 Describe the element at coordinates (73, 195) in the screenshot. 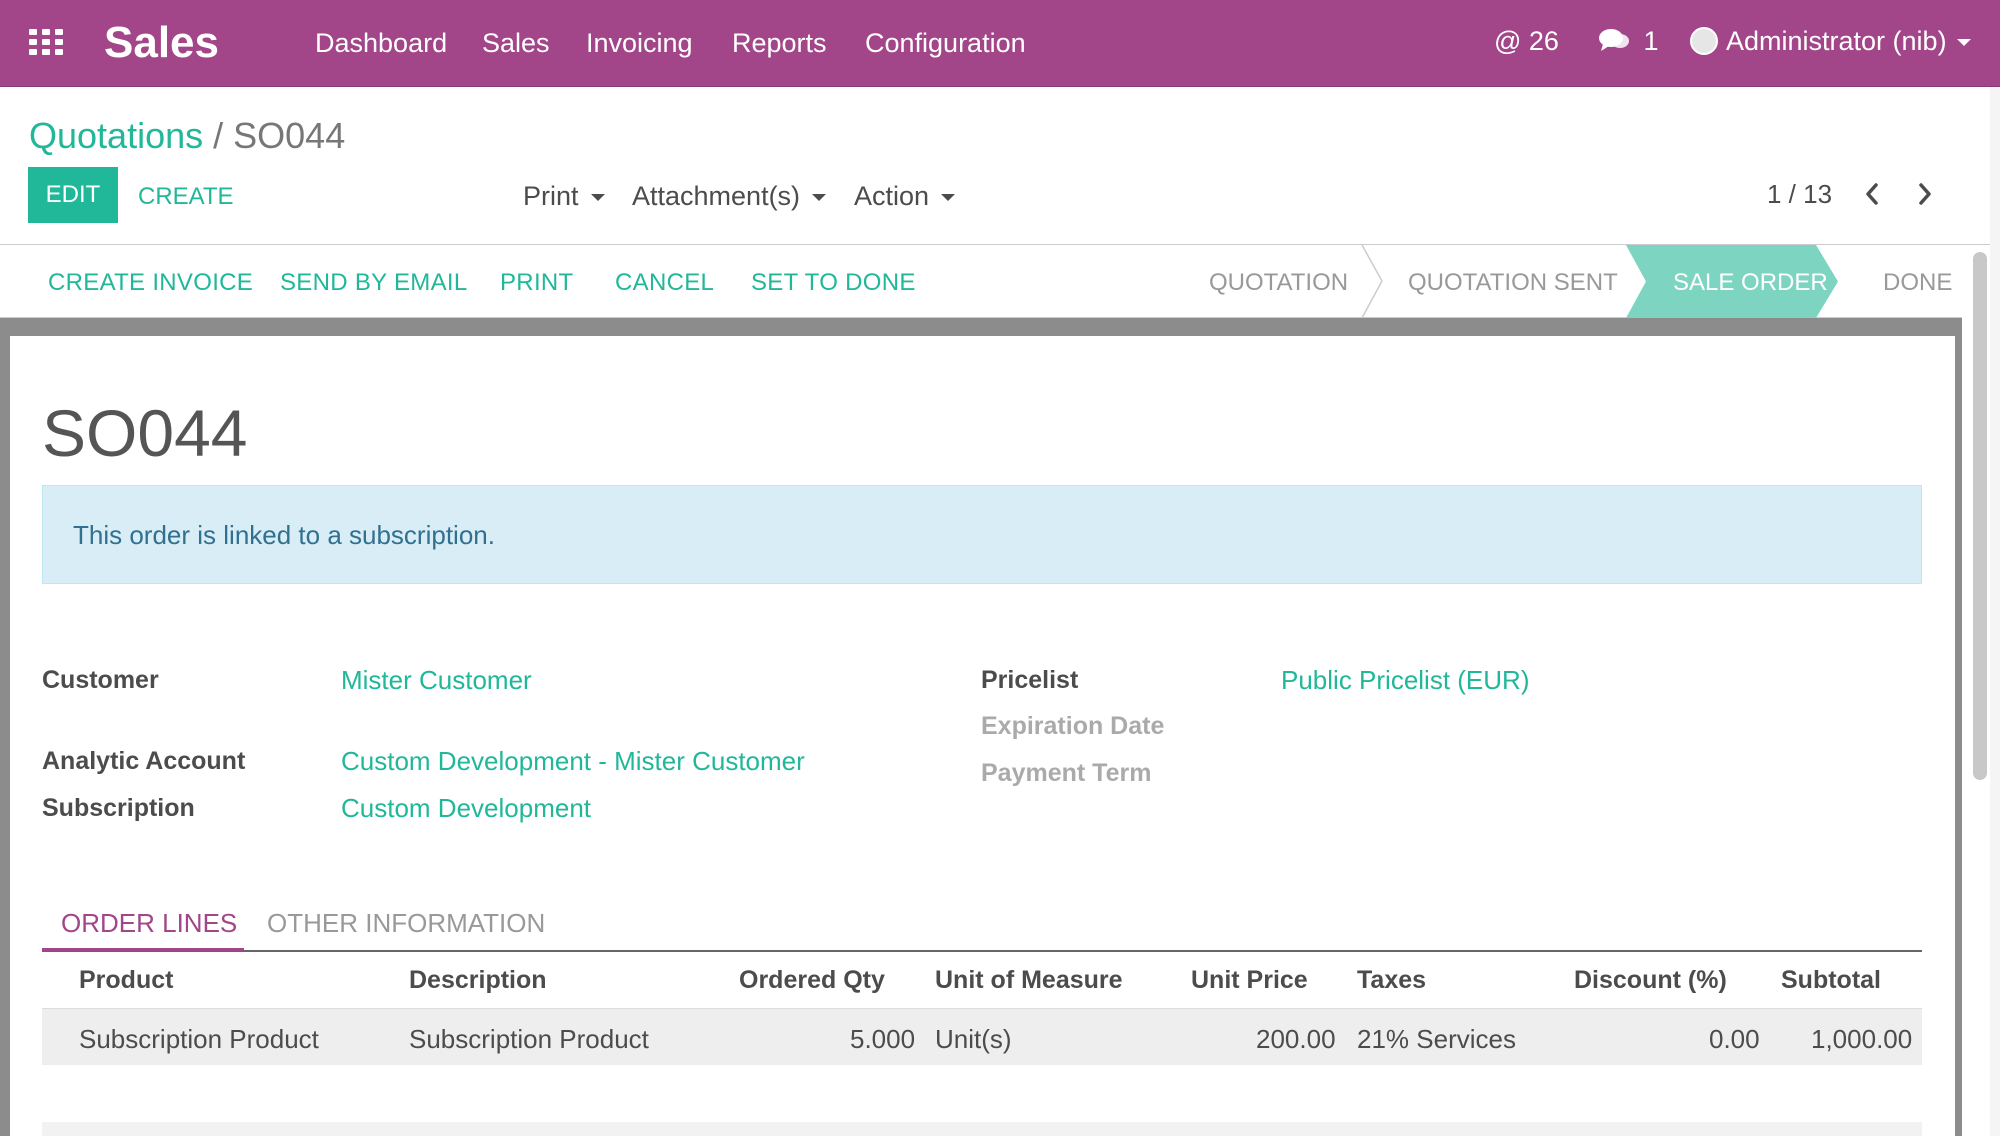

I see `edit-button: EDIT` at that location.